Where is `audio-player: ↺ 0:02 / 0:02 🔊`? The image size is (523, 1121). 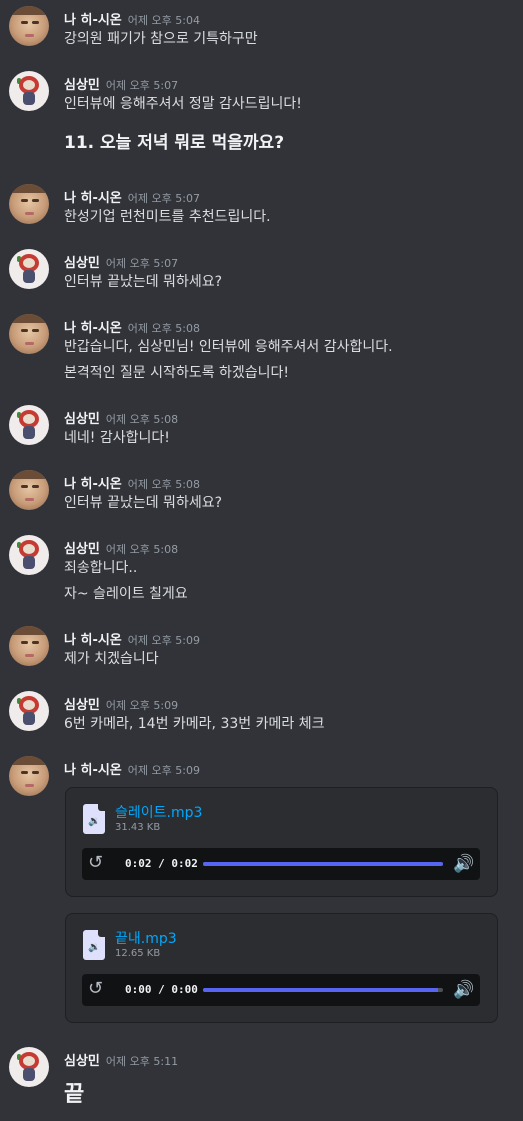 audio-player: ↺ 0:02 / 0:02 🔊 is located at coordinates (281, 864).